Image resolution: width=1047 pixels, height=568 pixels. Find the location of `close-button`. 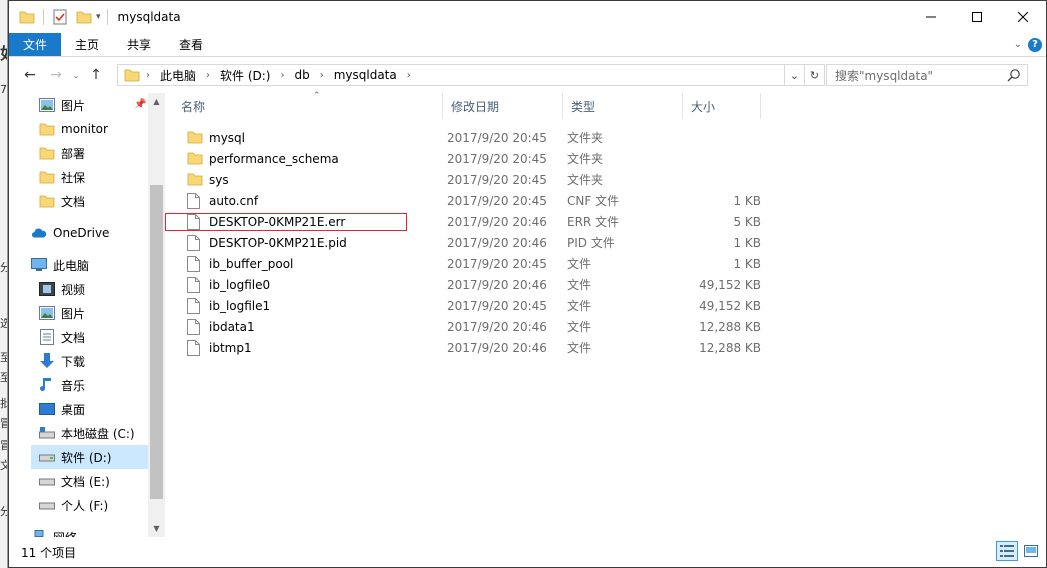

close-button is located at coordinates (1023, 17).